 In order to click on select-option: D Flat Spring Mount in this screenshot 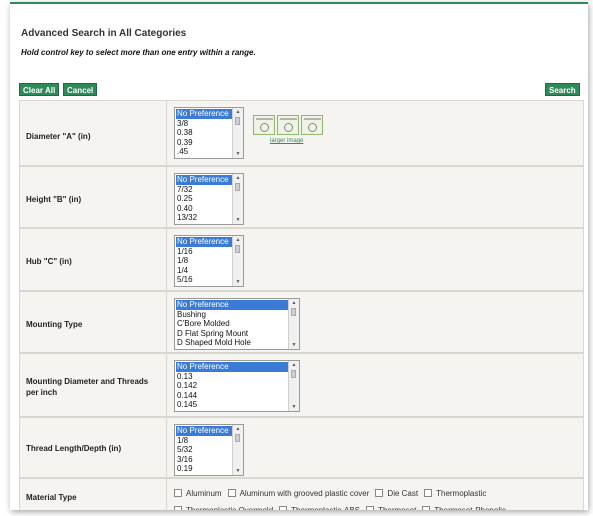, I will do `click(232, 334)`.